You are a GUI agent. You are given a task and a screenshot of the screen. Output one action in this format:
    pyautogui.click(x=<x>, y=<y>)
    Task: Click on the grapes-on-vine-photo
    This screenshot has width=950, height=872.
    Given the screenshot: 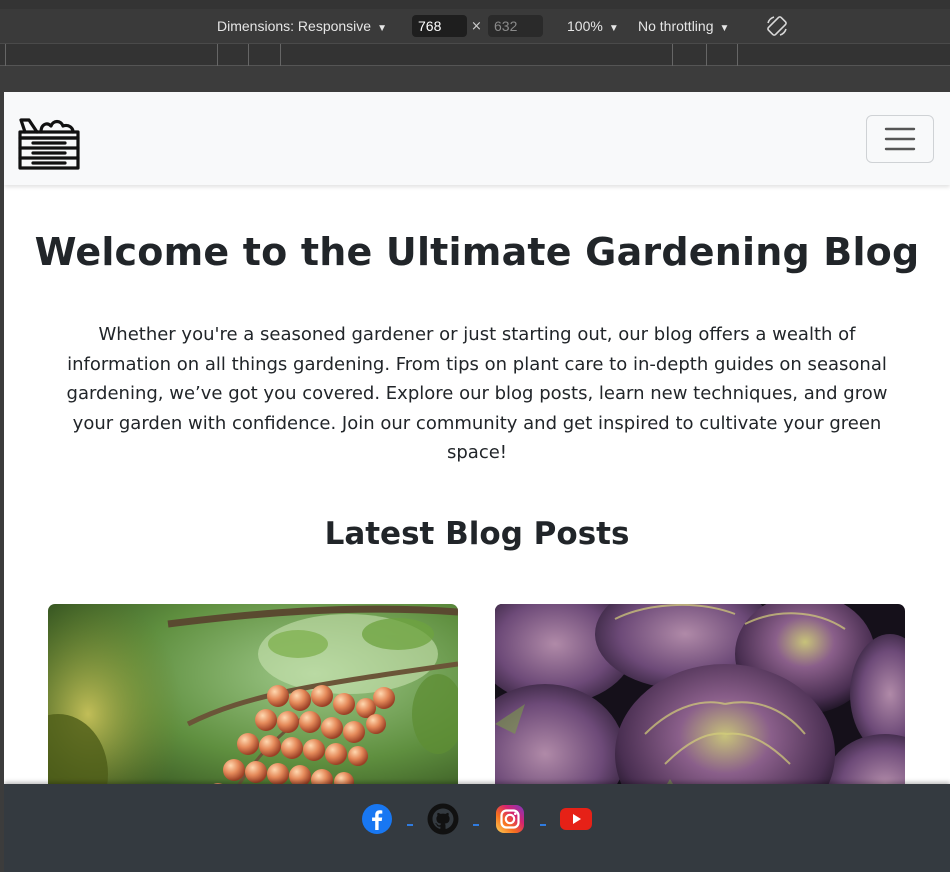 What is the action you would take?
    pyautogui.click(x=253, y=704)
    